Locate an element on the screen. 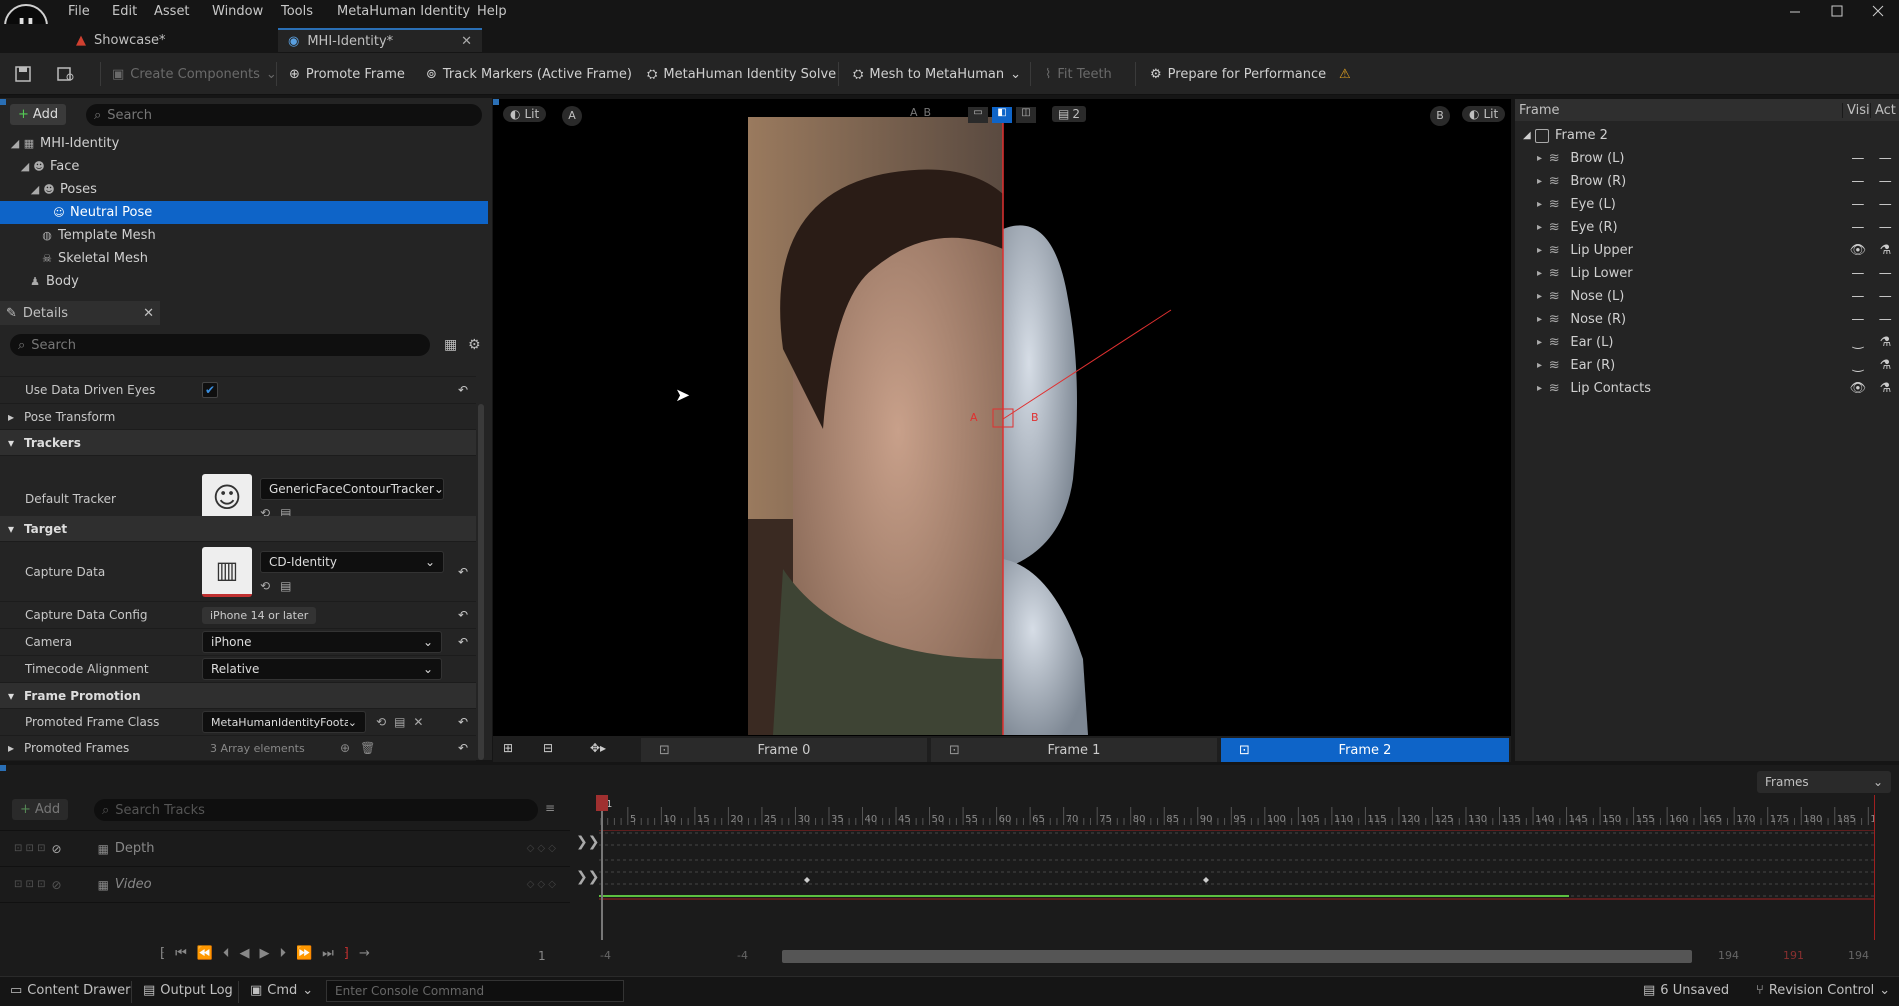 The width and height of the screenshot is (1899, 1006). wipe-view-icon: ◧ is located at coordinates (1002, 115).